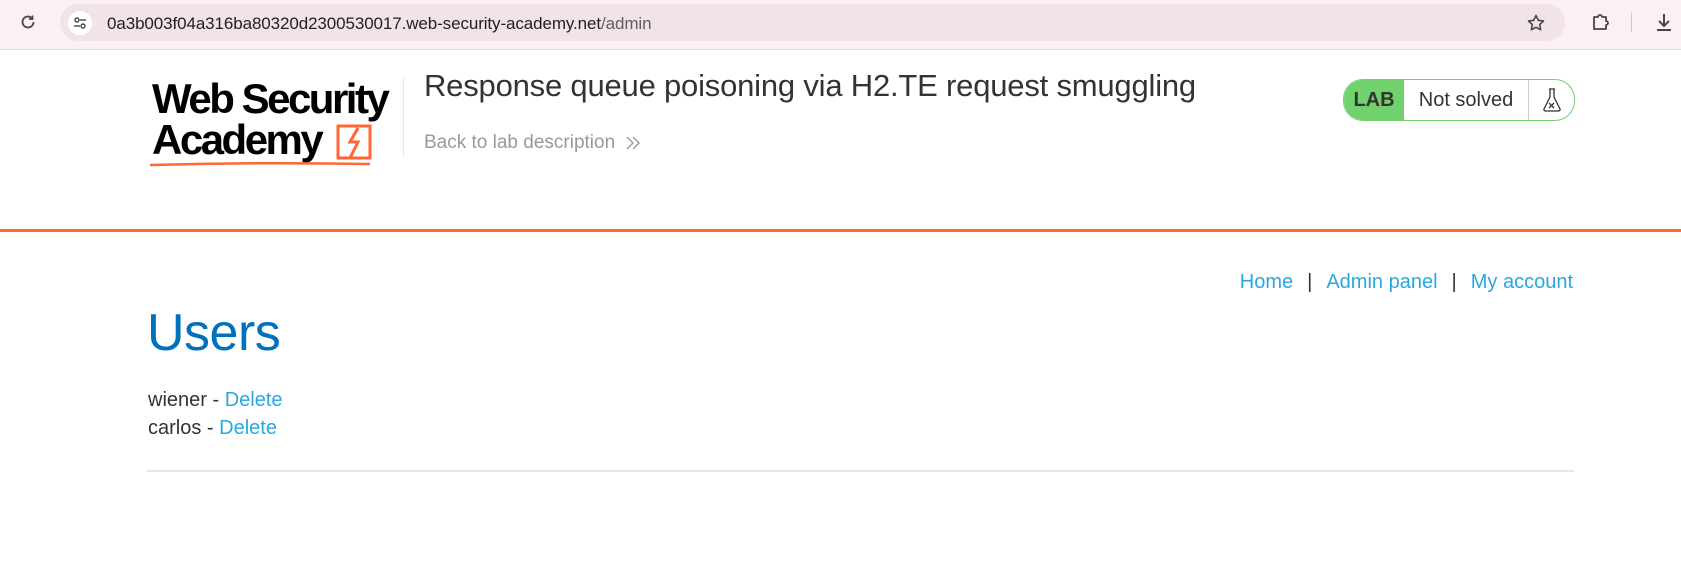 The height and width of the screenshot is (582, 1681). What do you see at coordinates (1374, 100) in the screenshot?
I see `lab-tag: LAB` at bounding box center [1374, 100].